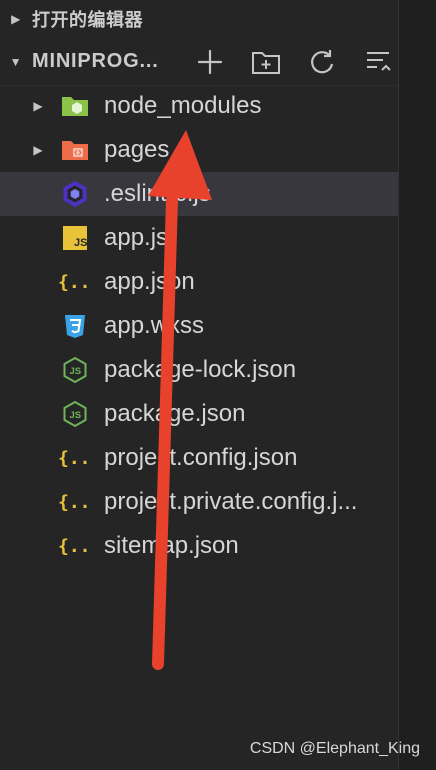 The width and height of the screenshot is (436, 770). I want to click on tree-item-node-modules: ▶ node_modules, so click(199, 106).